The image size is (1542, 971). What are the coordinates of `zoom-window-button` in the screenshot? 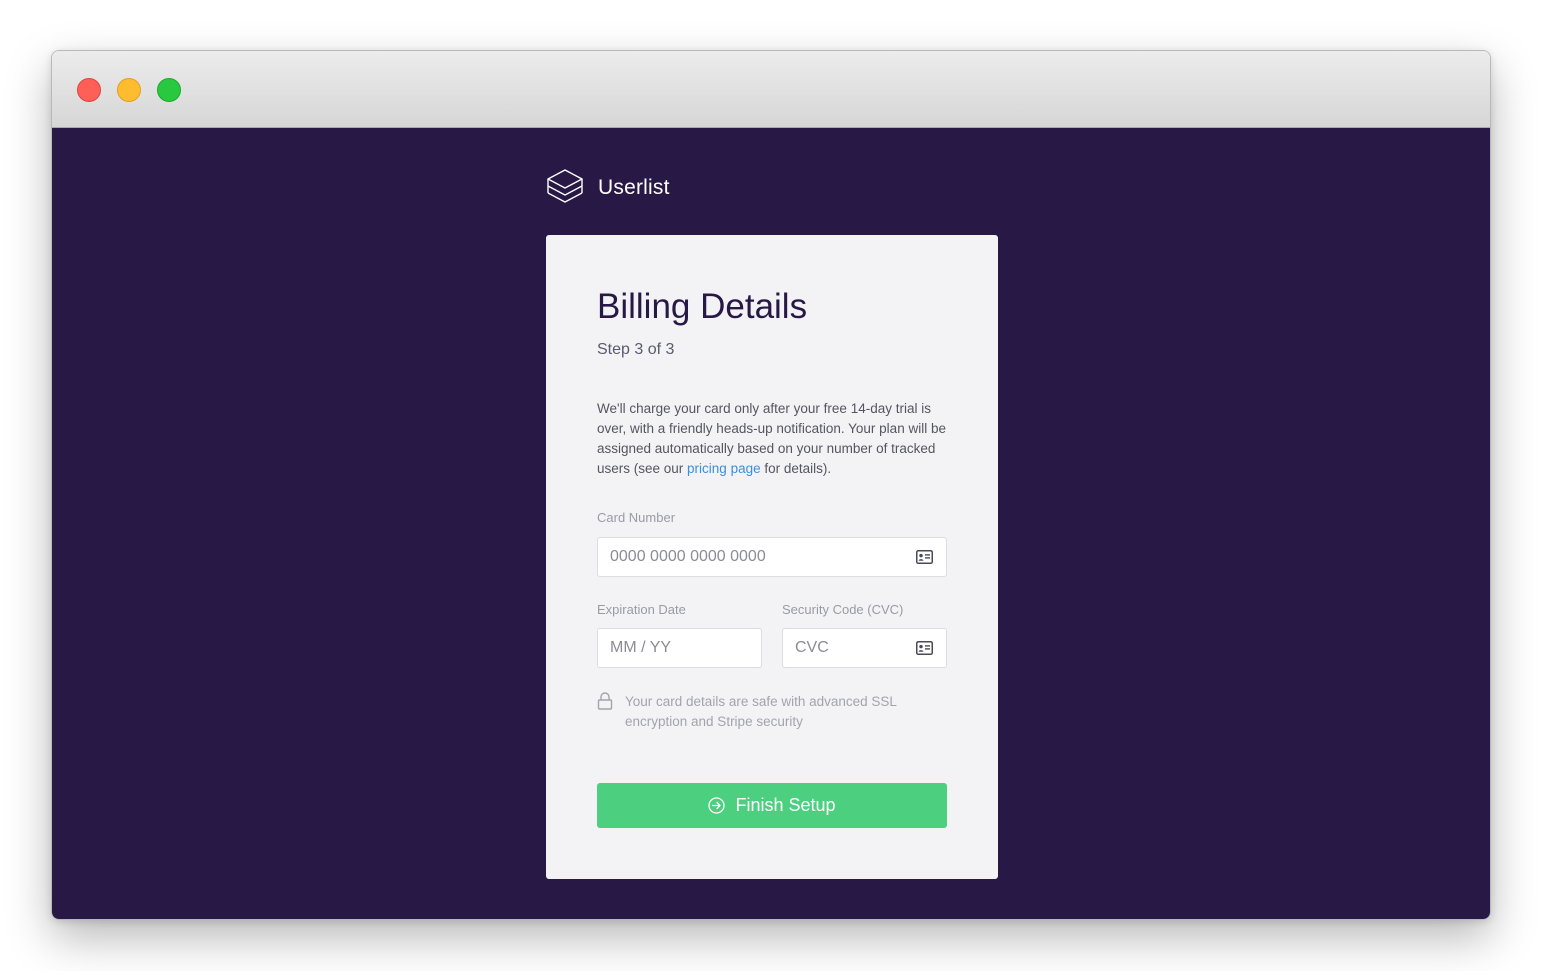 It's located at (169, 90).